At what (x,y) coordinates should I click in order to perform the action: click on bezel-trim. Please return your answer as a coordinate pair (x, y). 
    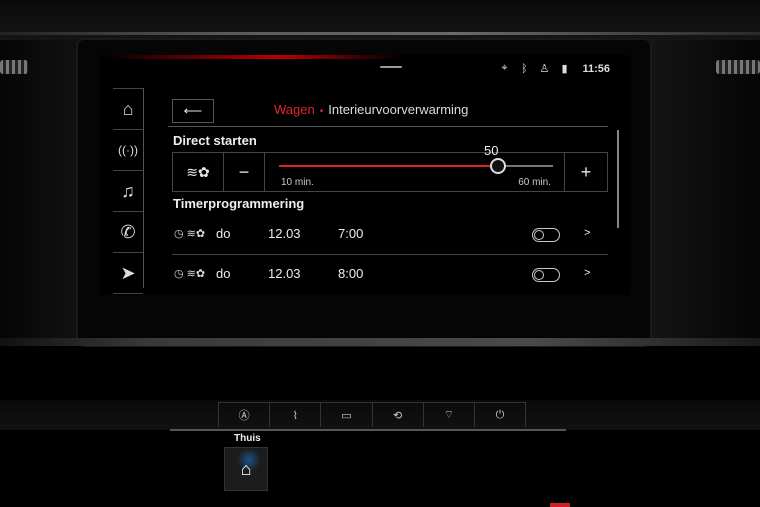
    Looking at the image, I should click on (380, 342).